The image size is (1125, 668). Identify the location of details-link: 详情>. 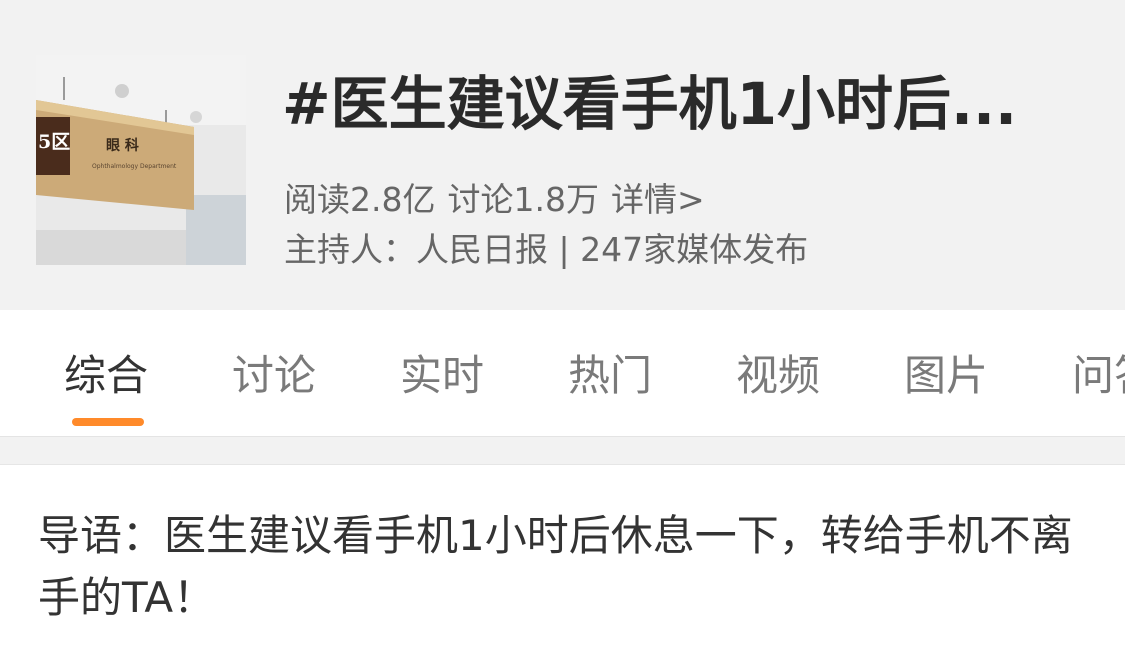
(658, 199).